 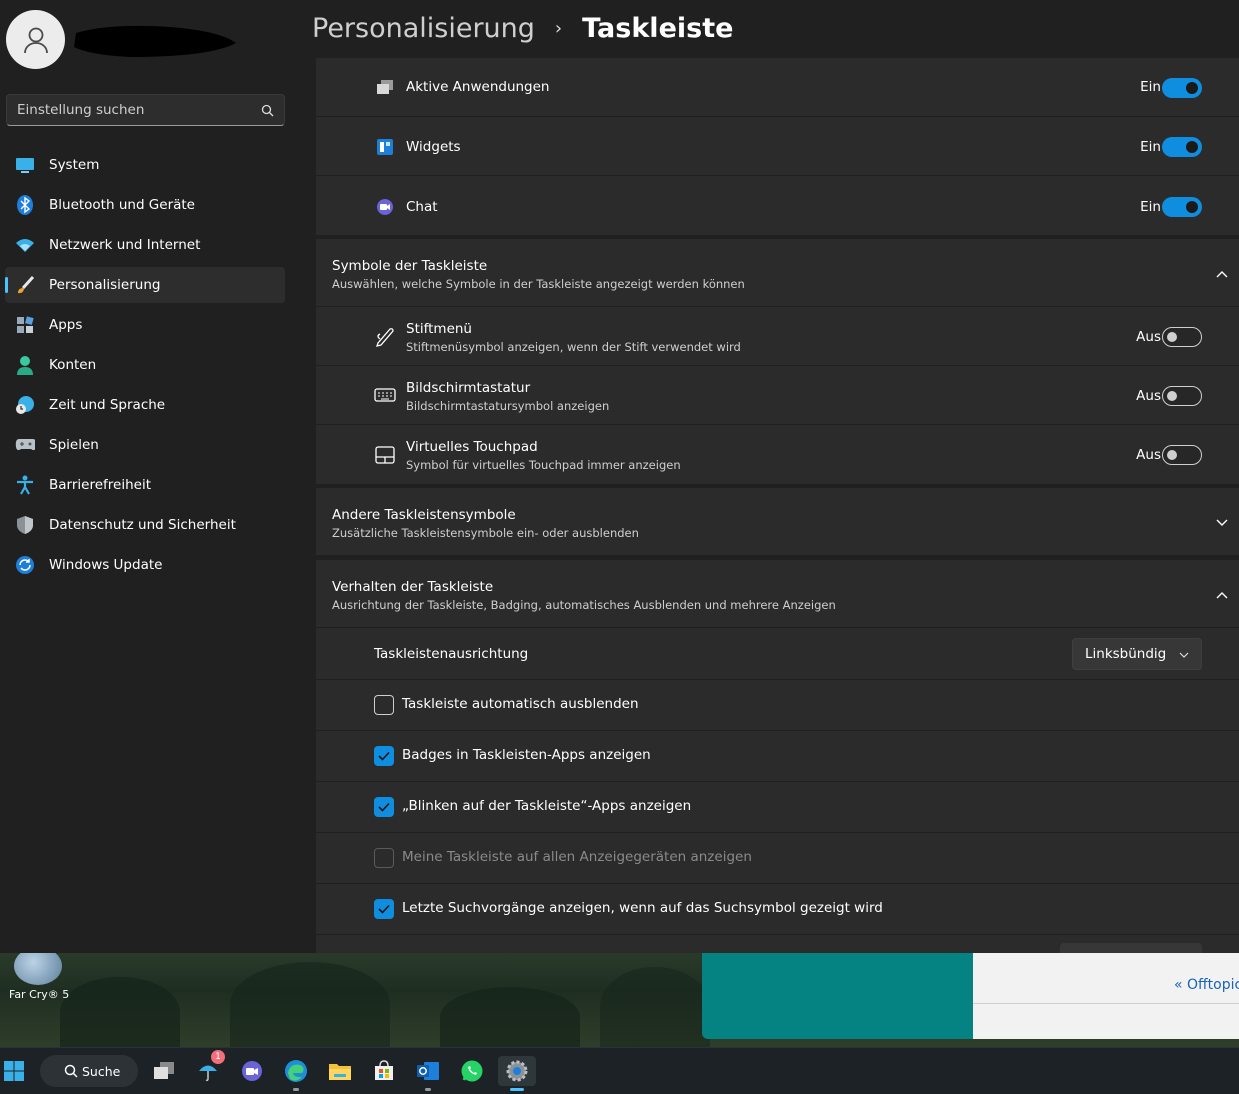 I want to click on game-icon, so click(x=38, y=969).